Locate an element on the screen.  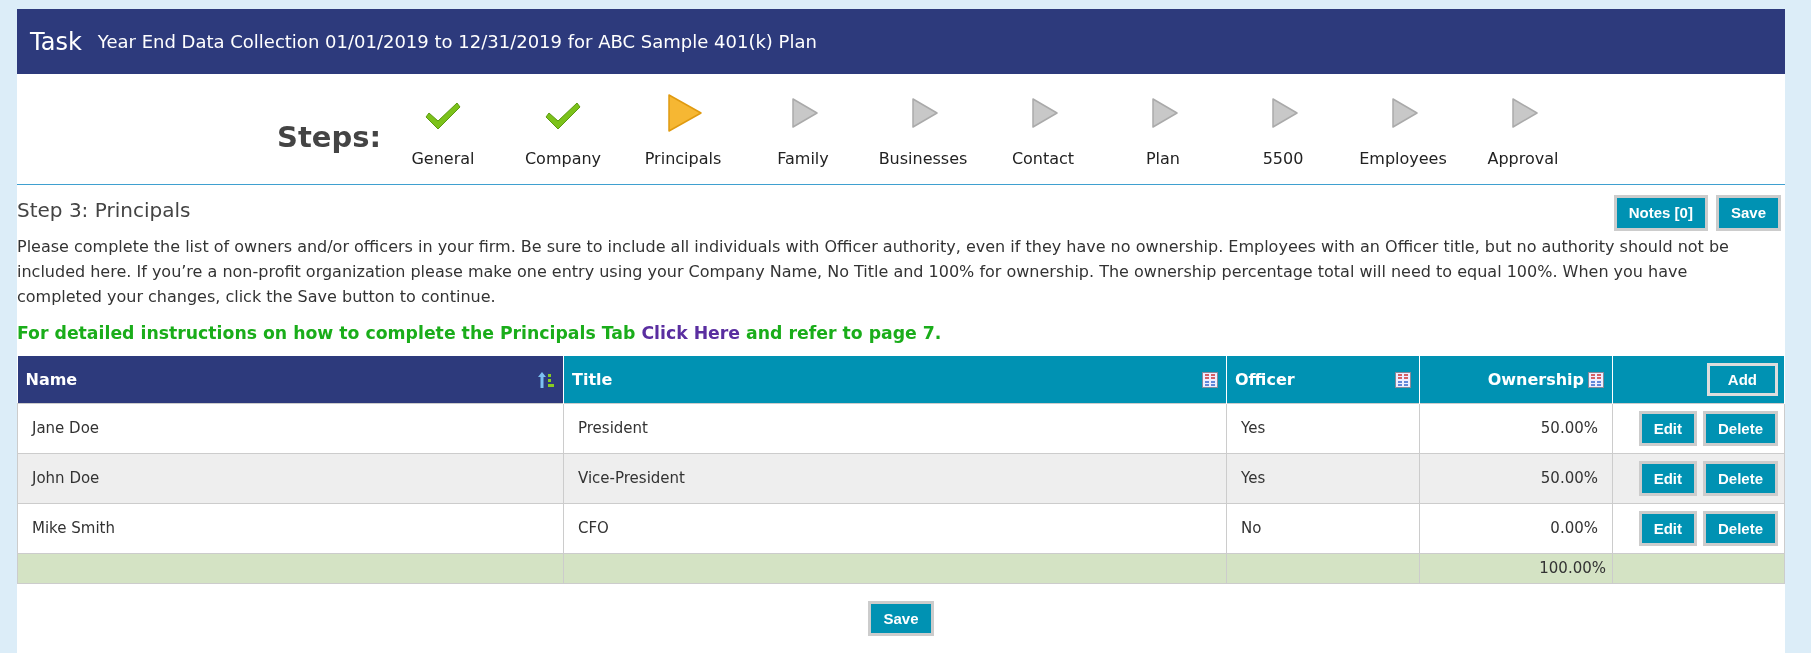
step-label: Principals is located at coordinates (683, 159).